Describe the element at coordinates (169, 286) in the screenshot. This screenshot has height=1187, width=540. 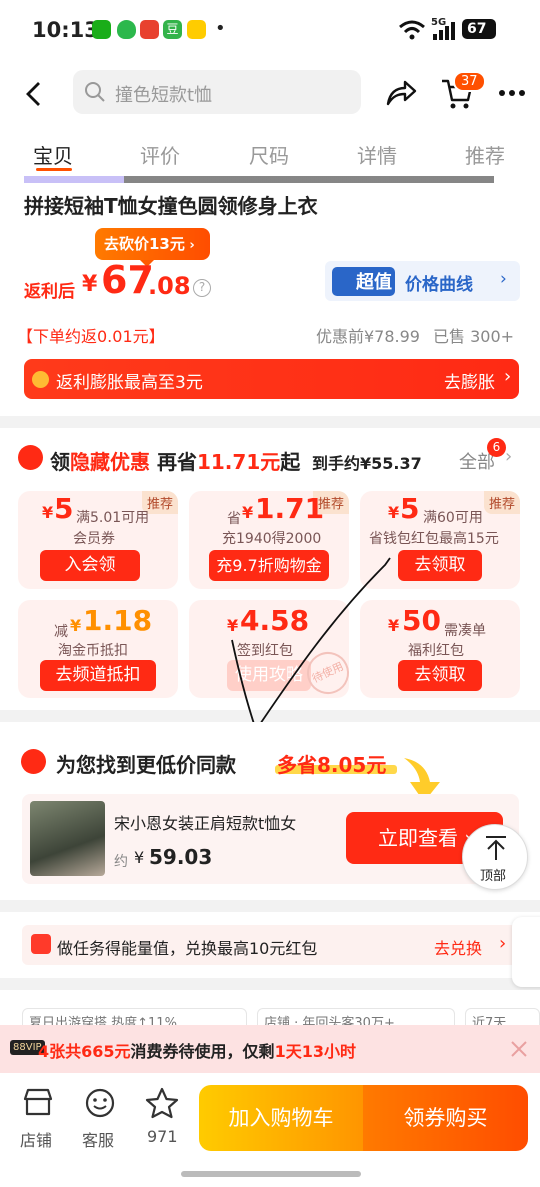
I see `price-decimal: .08` at that location.